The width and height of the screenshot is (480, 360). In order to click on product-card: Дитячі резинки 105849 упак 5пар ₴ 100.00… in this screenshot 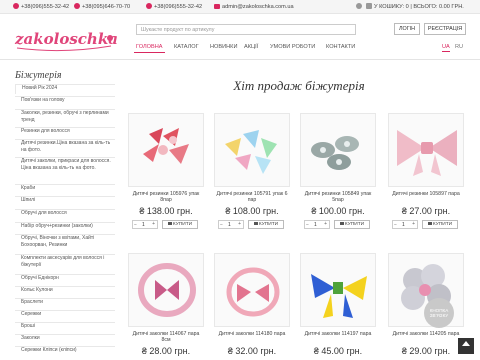, I will do `click(338, 172)`.